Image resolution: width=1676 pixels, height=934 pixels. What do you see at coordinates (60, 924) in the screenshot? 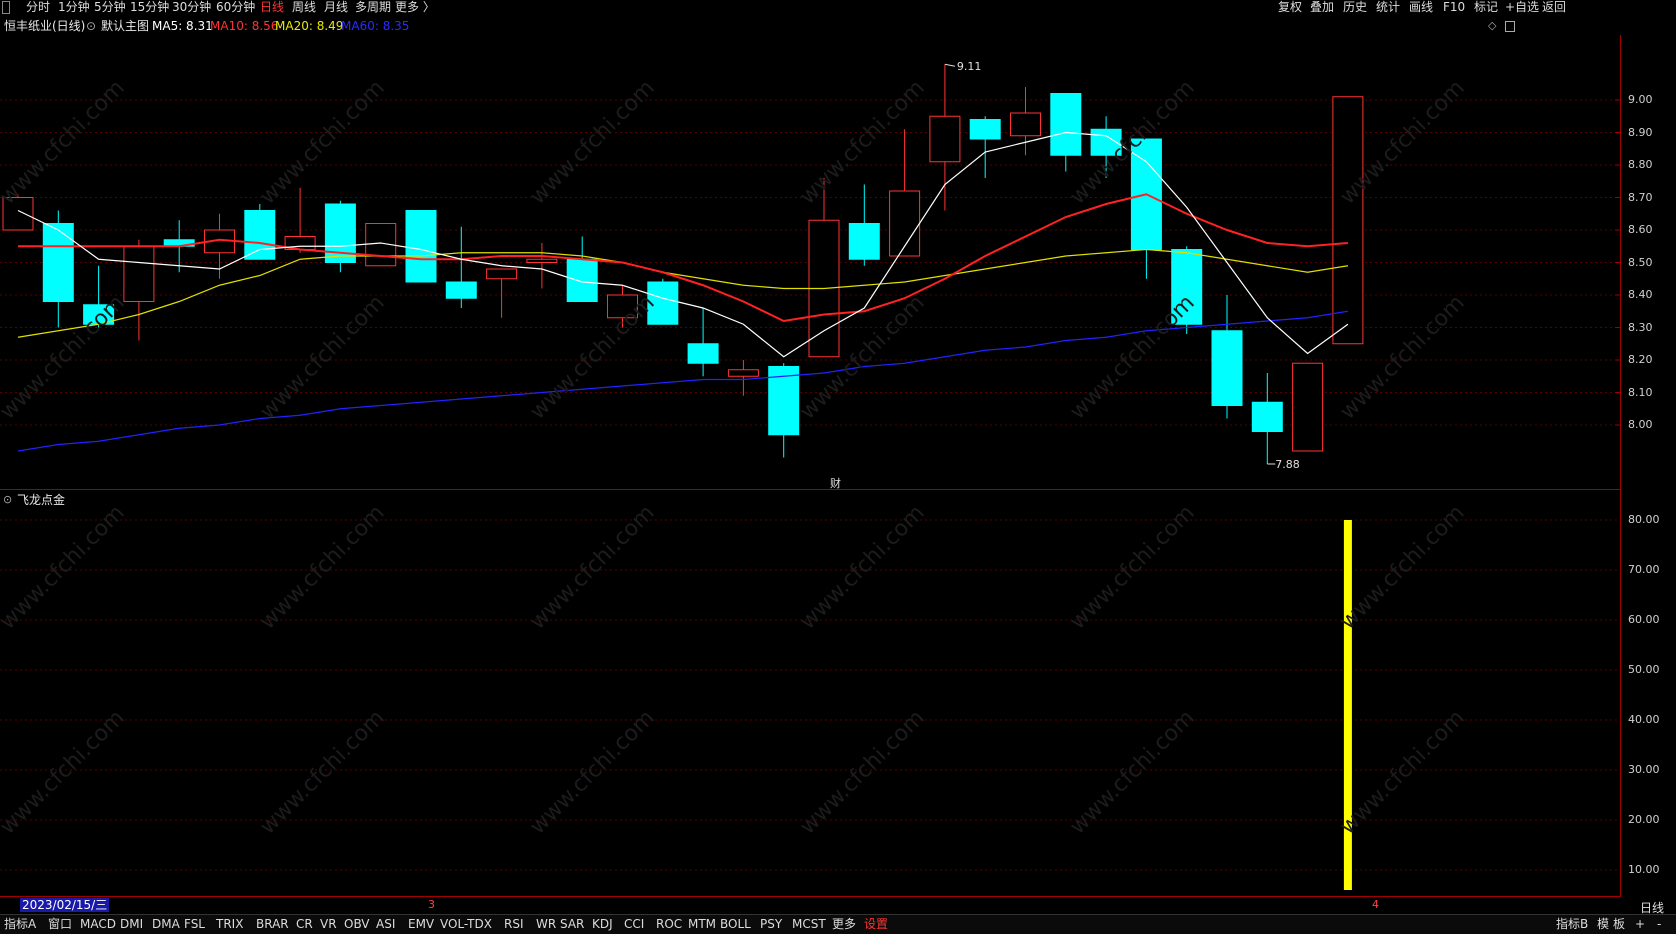
I see `indicator-tab-1: 窗口` at bounding box center [60, 924].